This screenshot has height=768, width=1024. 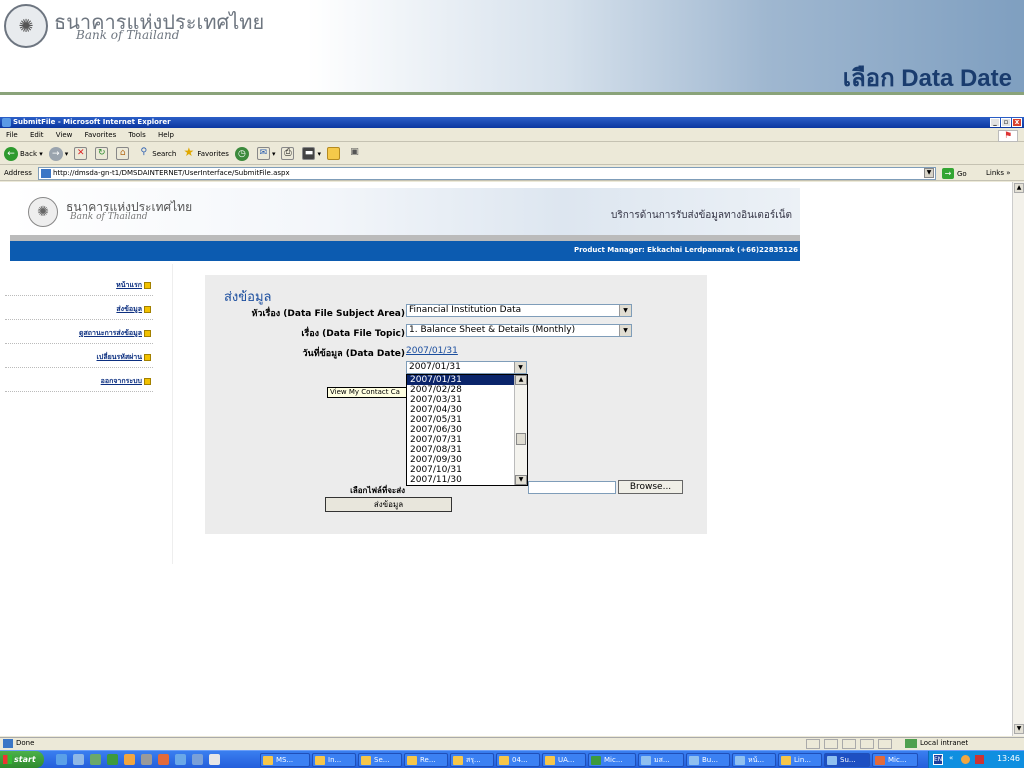 I want to click on date-option: 2007/06/30, so click(x=467, y=430).